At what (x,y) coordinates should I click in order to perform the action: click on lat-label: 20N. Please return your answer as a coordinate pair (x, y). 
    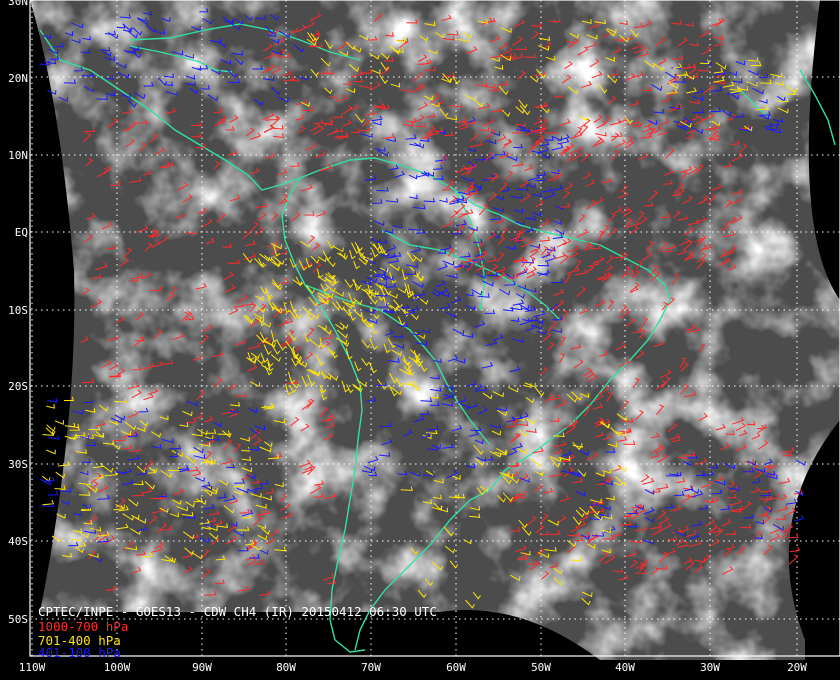
    Looking at the image, I should click on (18, 78).